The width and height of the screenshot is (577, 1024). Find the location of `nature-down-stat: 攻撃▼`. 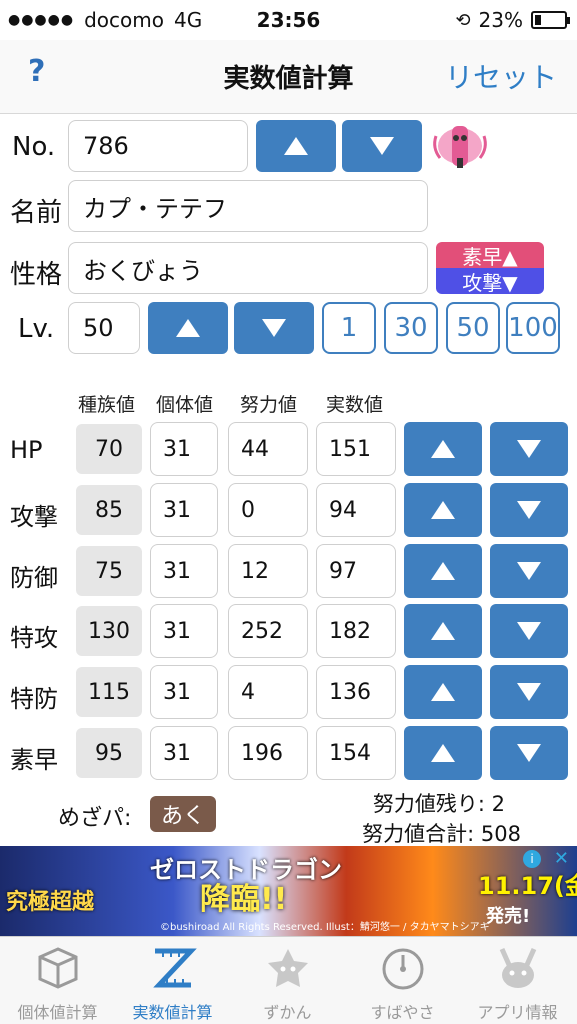

nature-down-stat: 攻撃▼ is located at coordinates (490, 281).